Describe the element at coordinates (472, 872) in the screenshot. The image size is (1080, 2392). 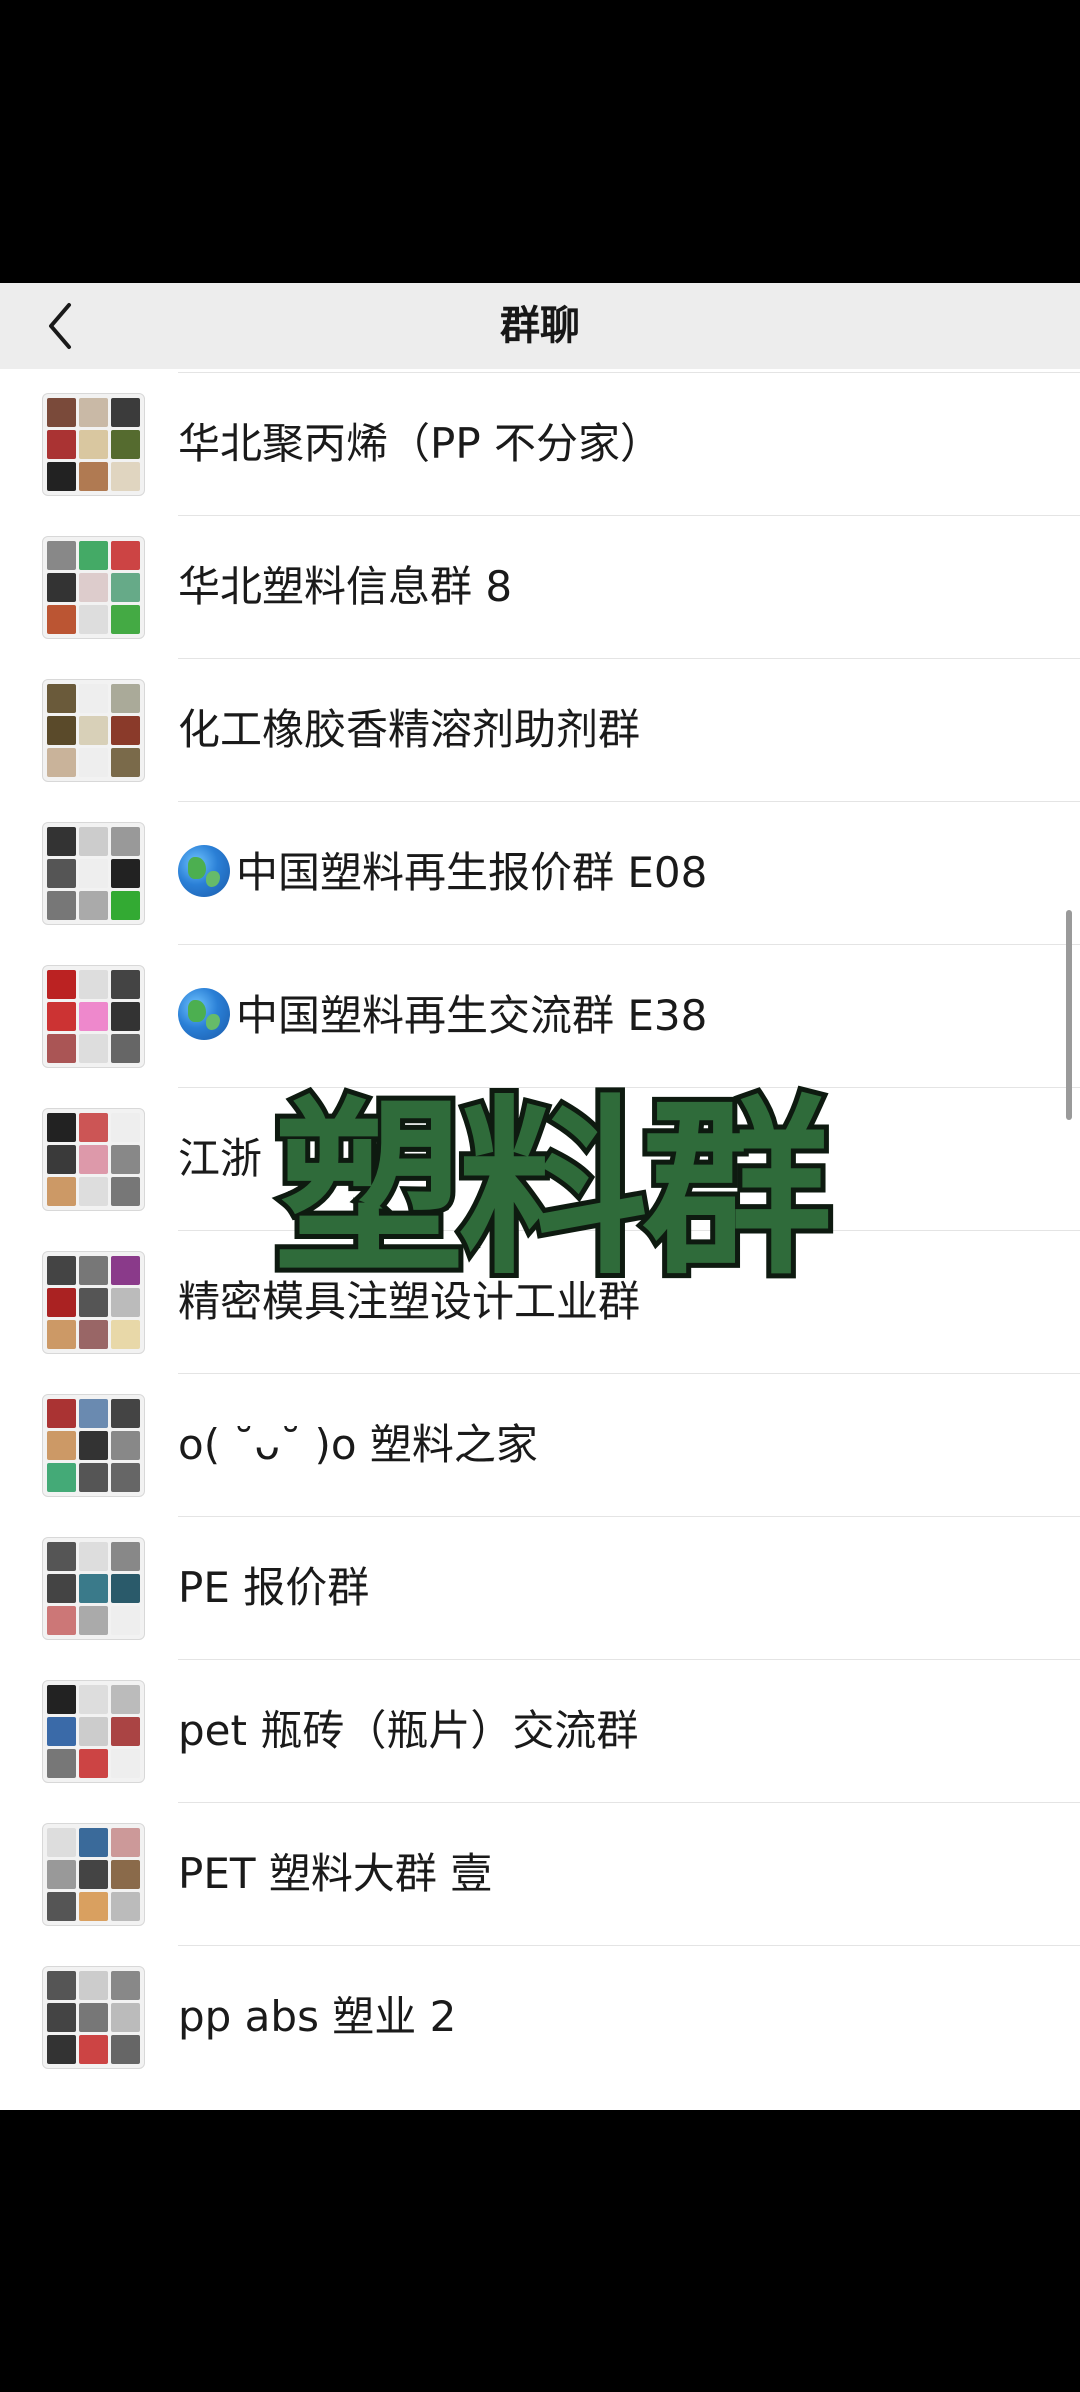
I see `group-name-text: 中国塑料再生报价群 E08` at that location.